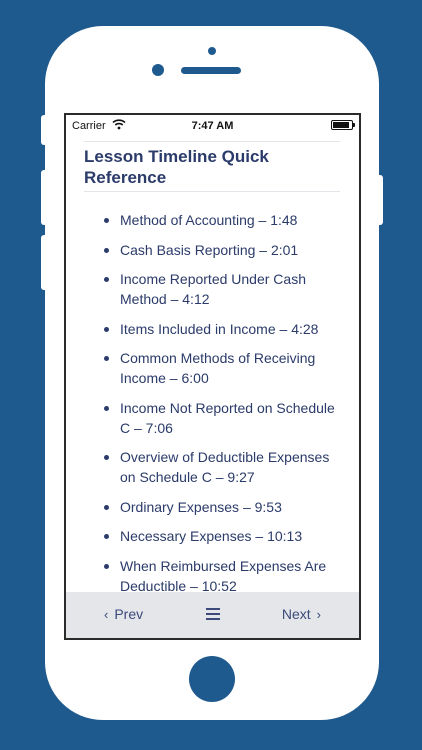 This screenshot has width=422, height=750. Describe the element at coordinates (176, 167) in the screenshot. I see `page-title: Lesson Timeline Quick Reference` at that location.